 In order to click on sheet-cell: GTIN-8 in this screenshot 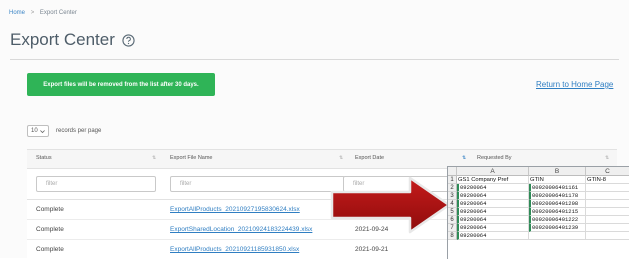, I will do `click(607, 180)`.